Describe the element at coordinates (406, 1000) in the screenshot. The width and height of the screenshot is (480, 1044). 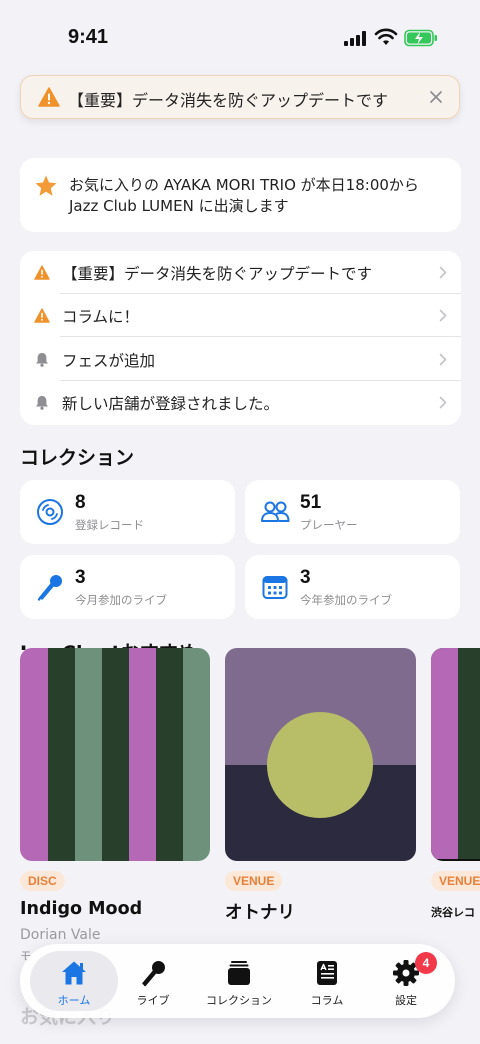
I see `tab-label: 設定` at that location.